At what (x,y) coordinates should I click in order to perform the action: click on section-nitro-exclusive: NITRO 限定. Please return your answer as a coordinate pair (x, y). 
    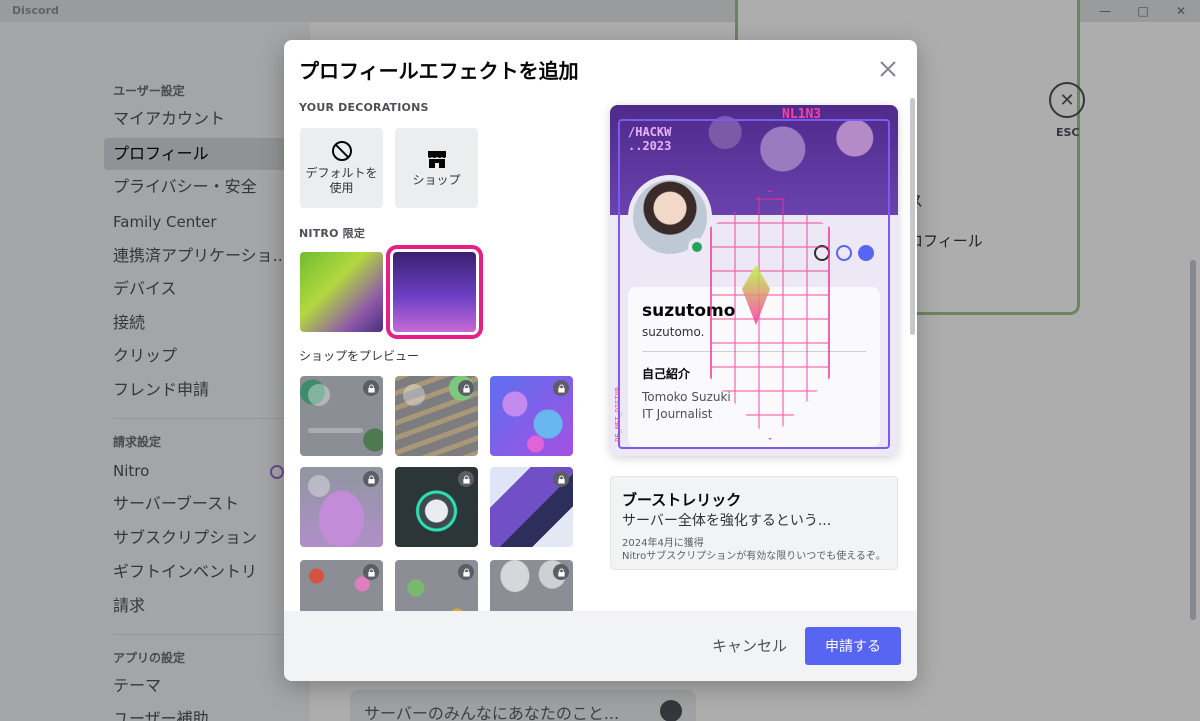
    Looking at the image, I should click on (332, 233).